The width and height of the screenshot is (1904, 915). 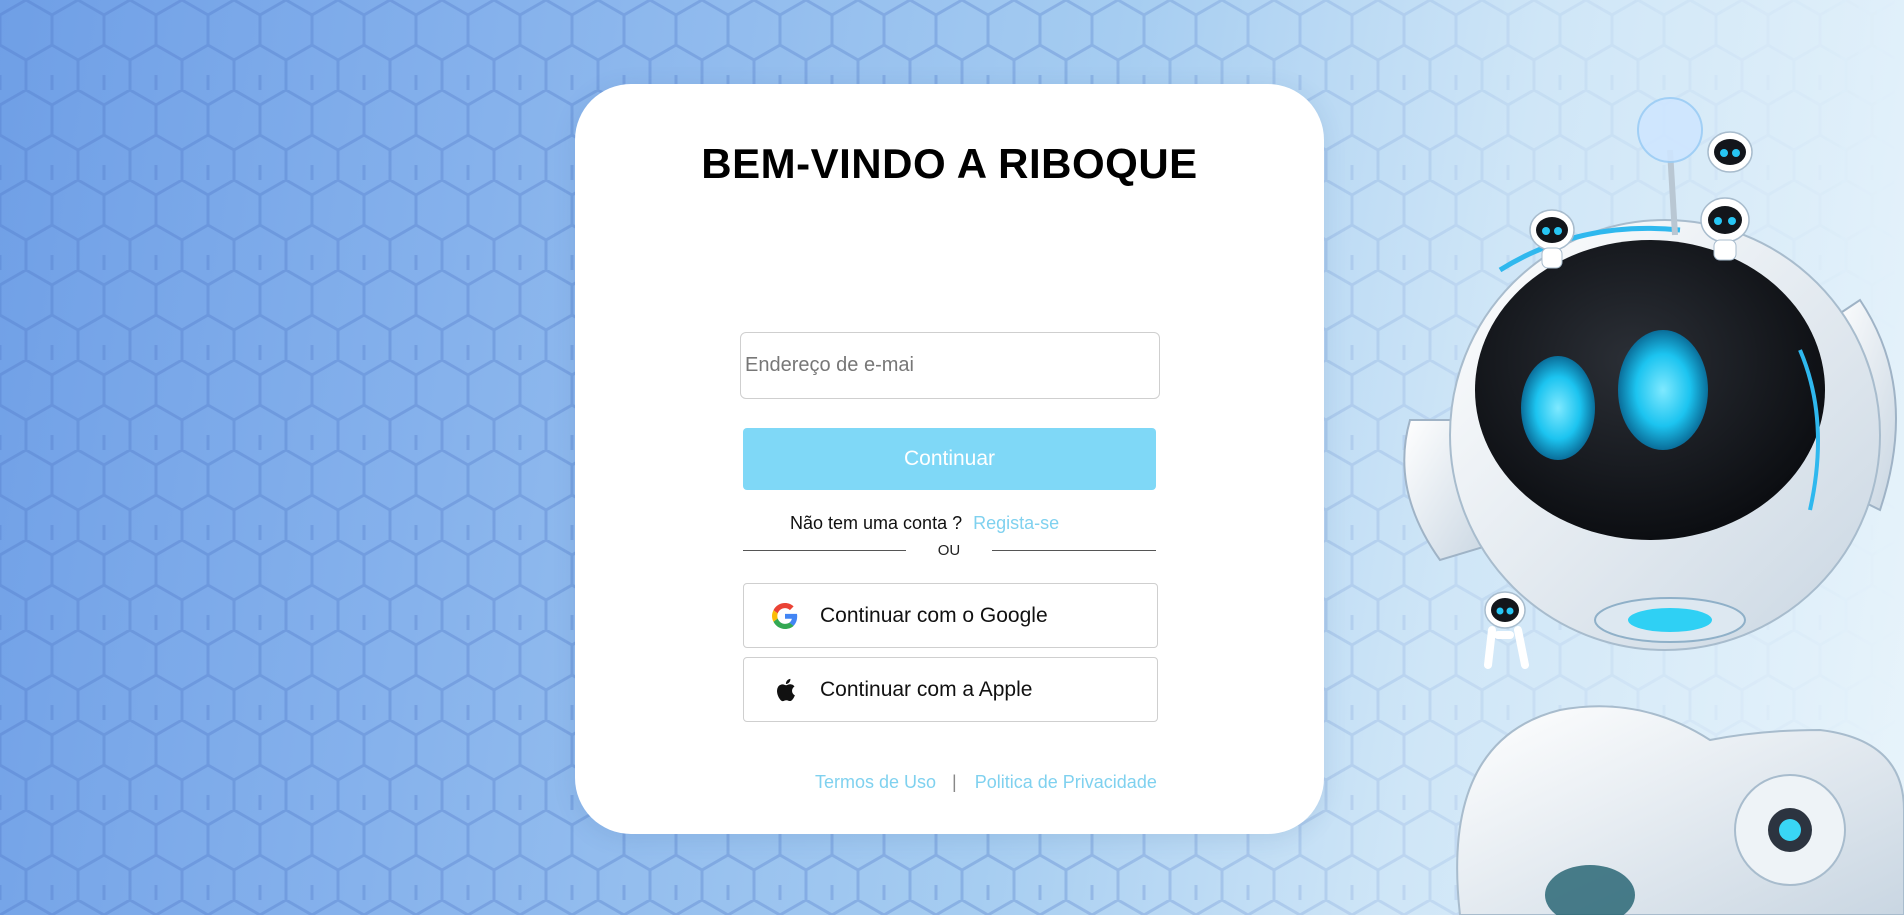 What do you see at coordinates (824, 550) in the screenshot?
I see `divider-line-left` at bounding box center [824, 550].